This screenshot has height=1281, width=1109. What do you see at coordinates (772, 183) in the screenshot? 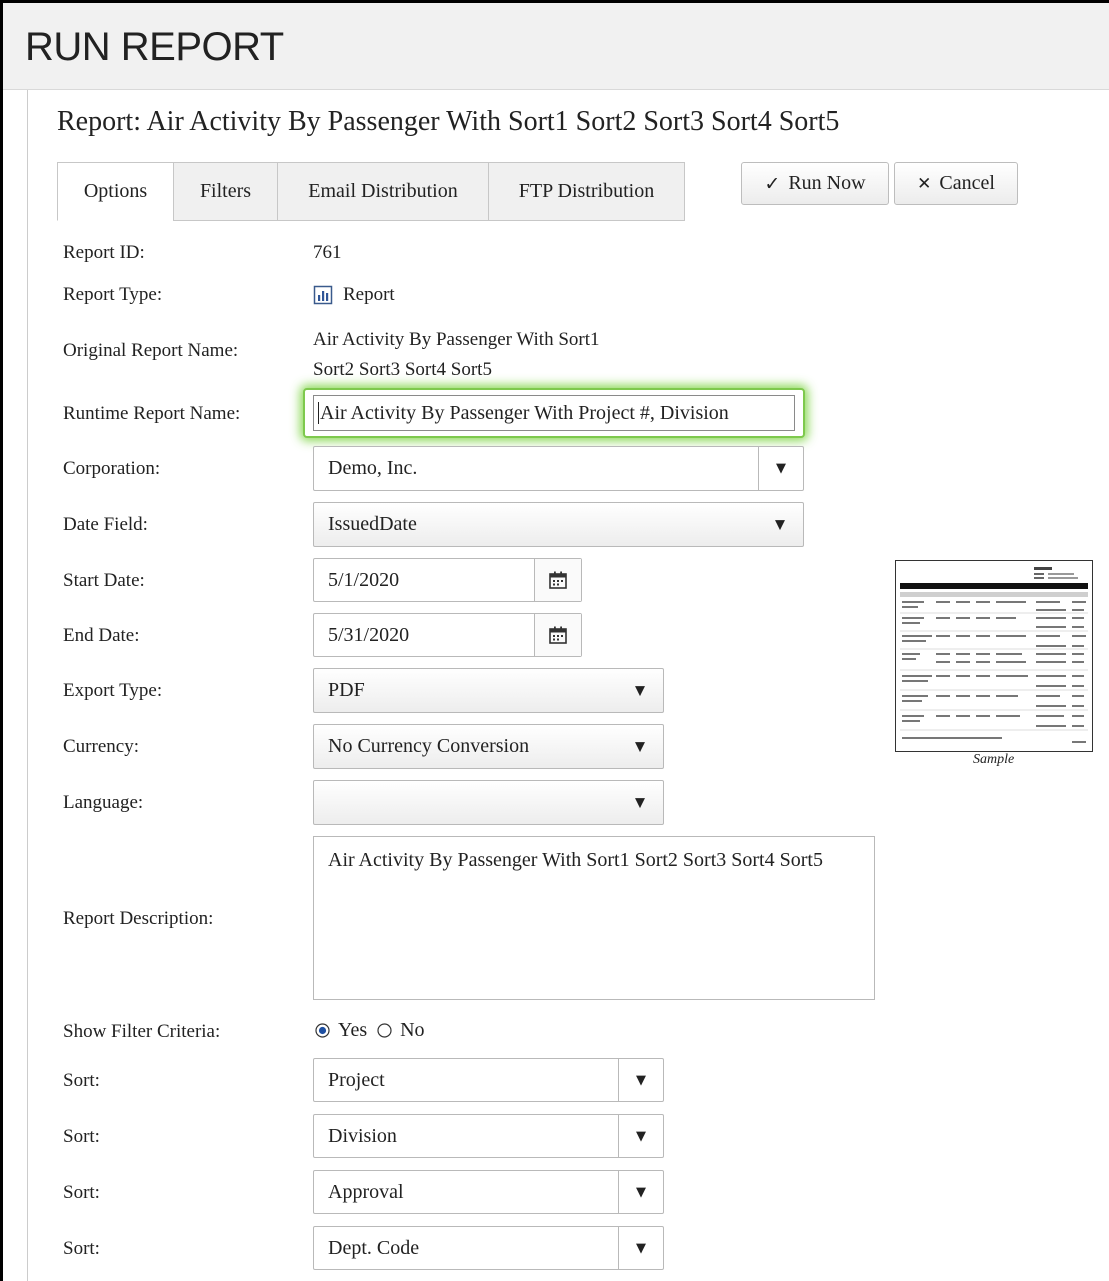
I see `checkmark-icon: ✓` at bounding box center [772, 183].